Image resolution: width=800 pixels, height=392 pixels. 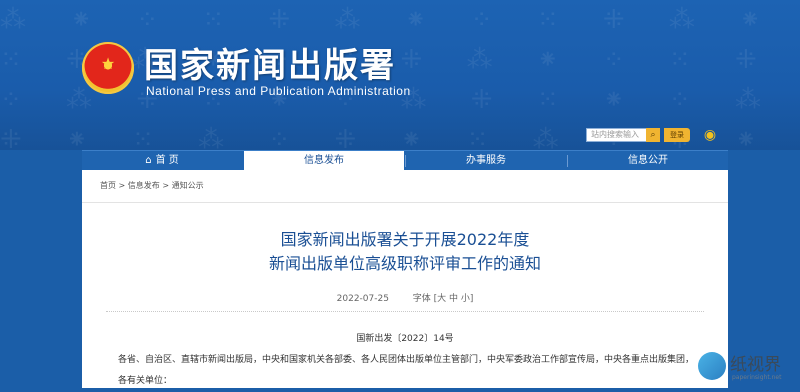 I want to click on nav-home-label: 首 页, so click(x=167, y=160).